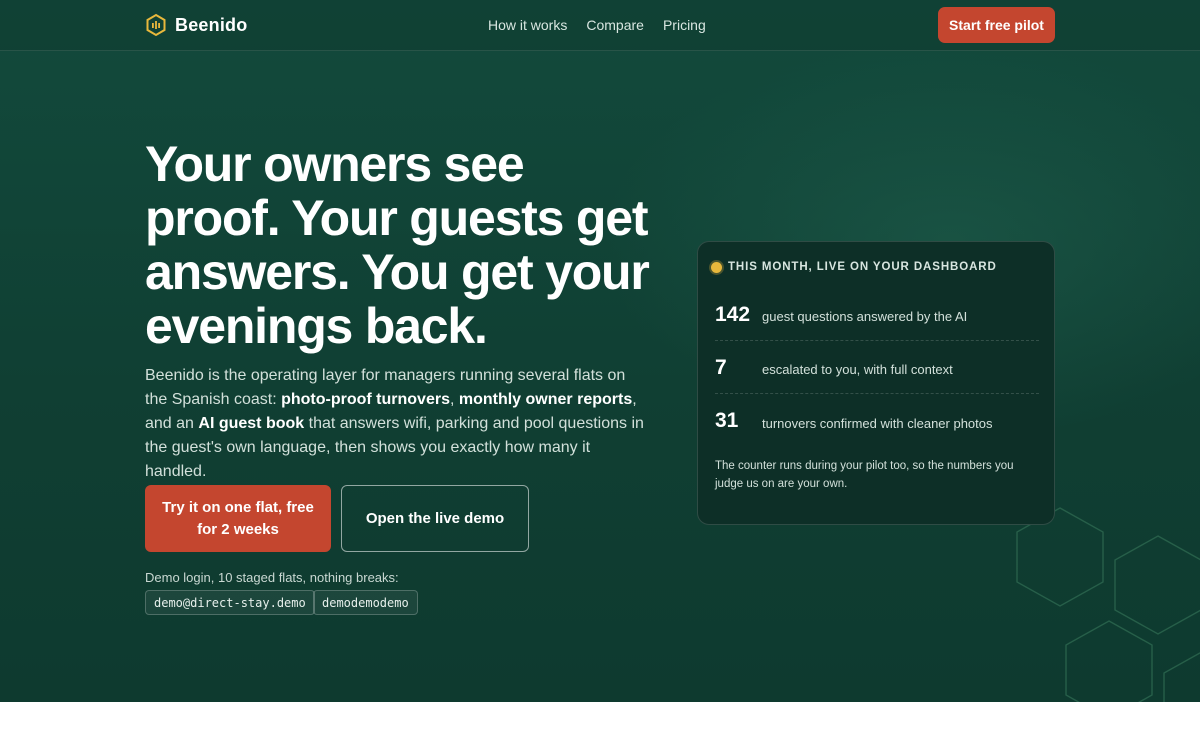 Image resolution: width=1200 pixels, height=750 pixels. I want to click on nav-link-how-it-works: How it works, so click(527, 25).